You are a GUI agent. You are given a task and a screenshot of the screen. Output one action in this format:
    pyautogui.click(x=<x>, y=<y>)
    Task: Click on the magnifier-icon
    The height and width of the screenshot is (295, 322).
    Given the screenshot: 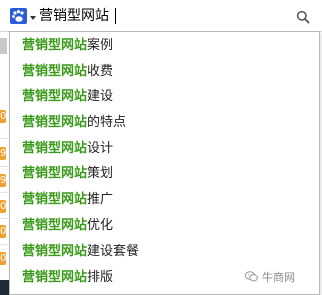 What is the action you would take?
    pyautogui.click(x=303, y=17)
    